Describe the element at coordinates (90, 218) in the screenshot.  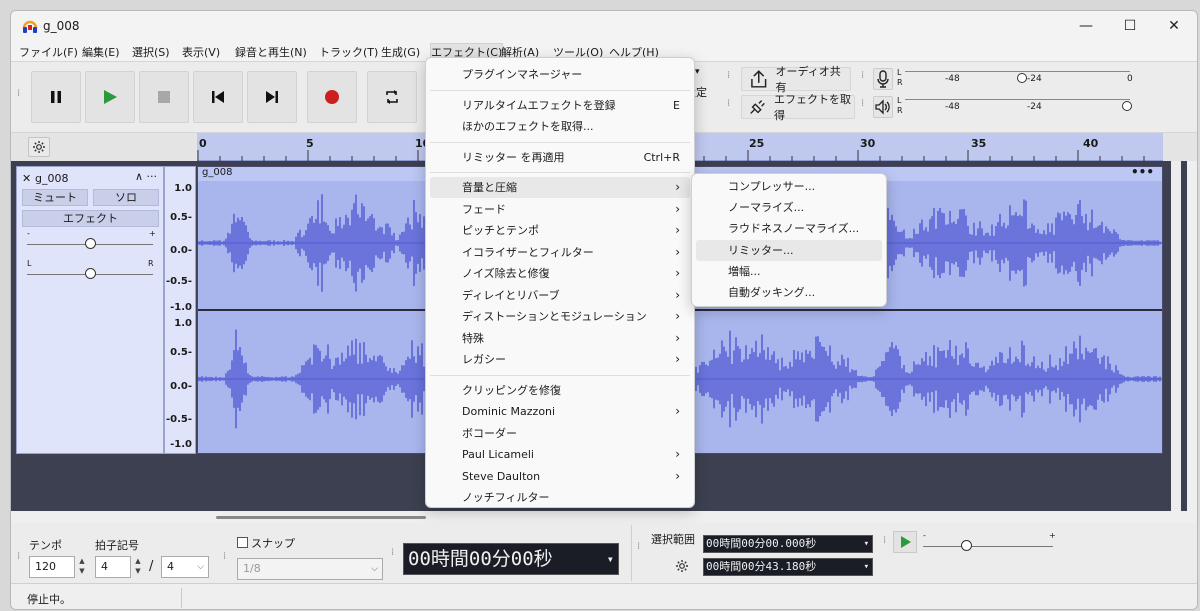
I see `effects-button: エフェクト` at that location.